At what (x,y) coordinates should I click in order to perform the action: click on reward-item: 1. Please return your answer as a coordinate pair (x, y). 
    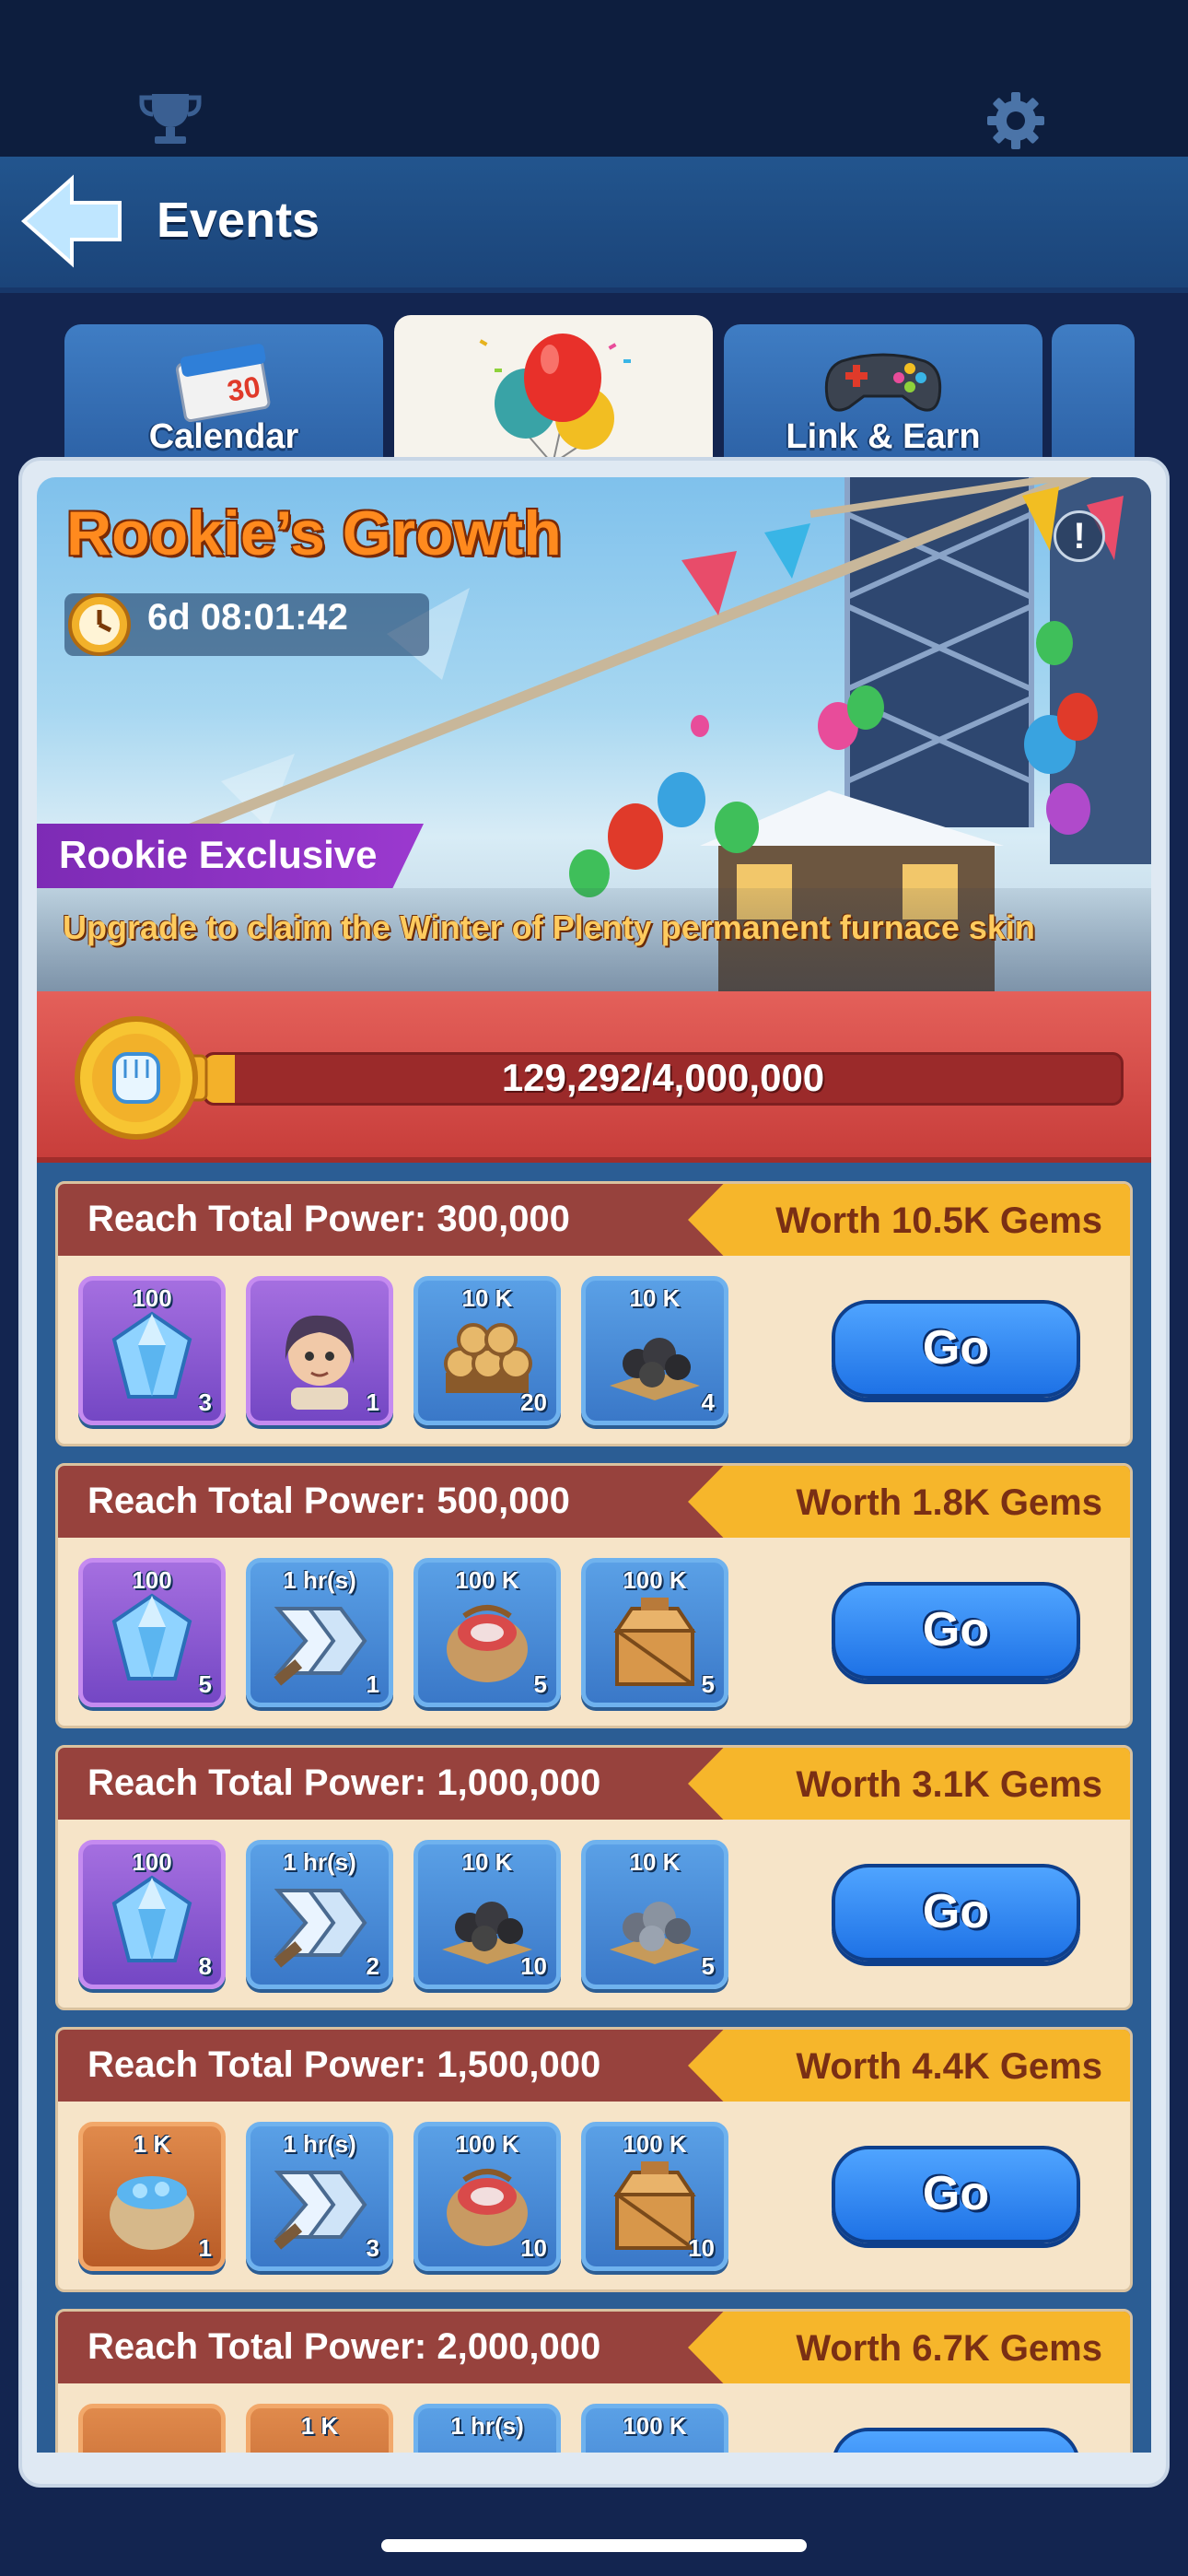
    Looking at the image, I should click on (319, 1350).